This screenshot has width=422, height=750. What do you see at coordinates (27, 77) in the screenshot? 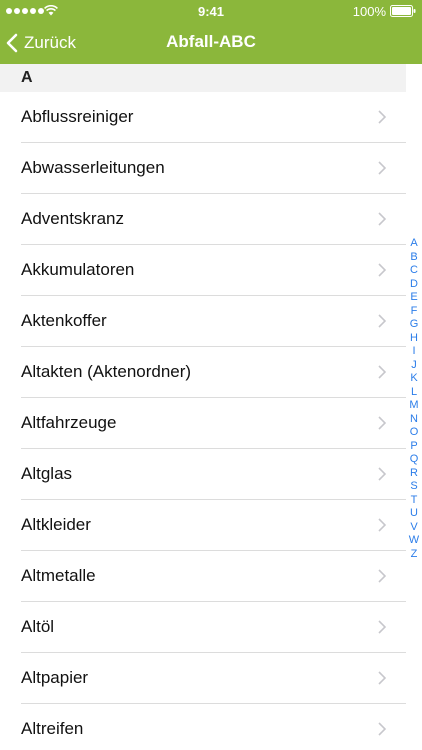
I see `section-letter: A` at bounding box center [27, 77].